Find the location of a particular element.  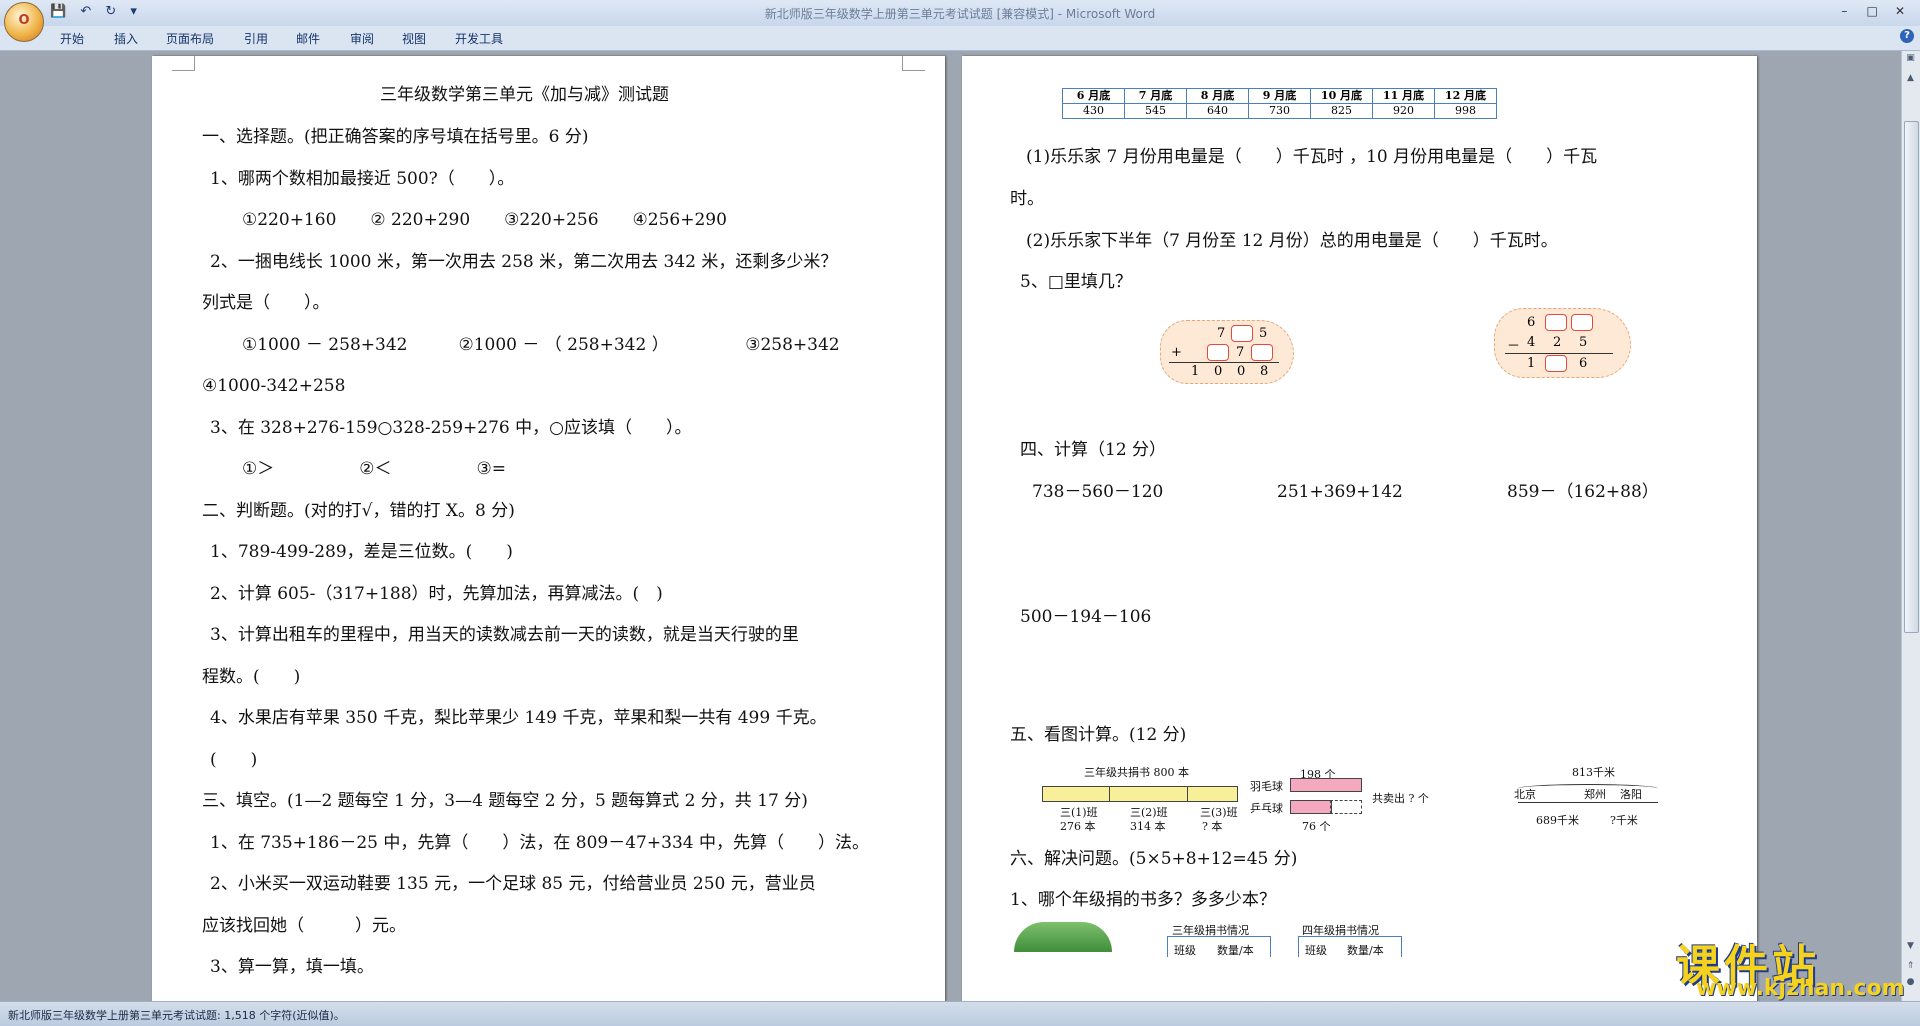

table-cell: 730 is located at coordinates (1279, 111).